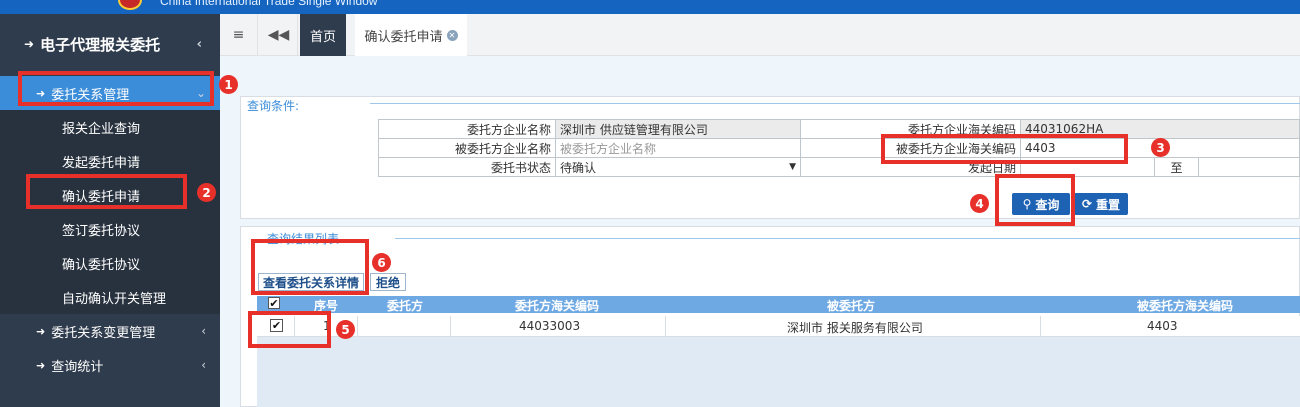 This screenshot has height=407, width=1300. Describe the element at coordinates (323, 35) in the screenshot. I see `tab-home: 首页` at that location.